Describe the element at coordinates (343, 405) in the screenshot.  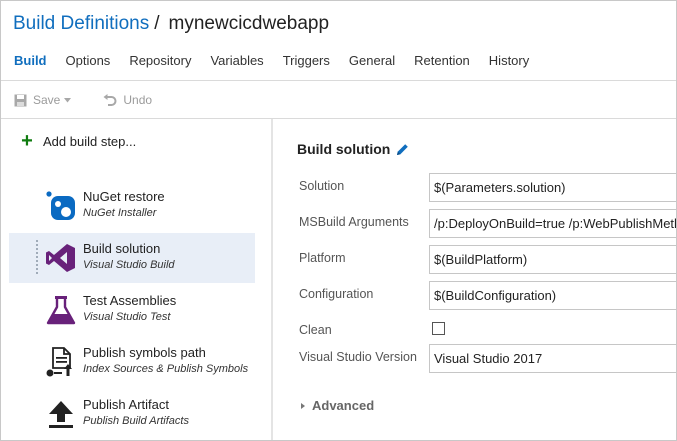
I see `advanced-label: Advanced` at that location.